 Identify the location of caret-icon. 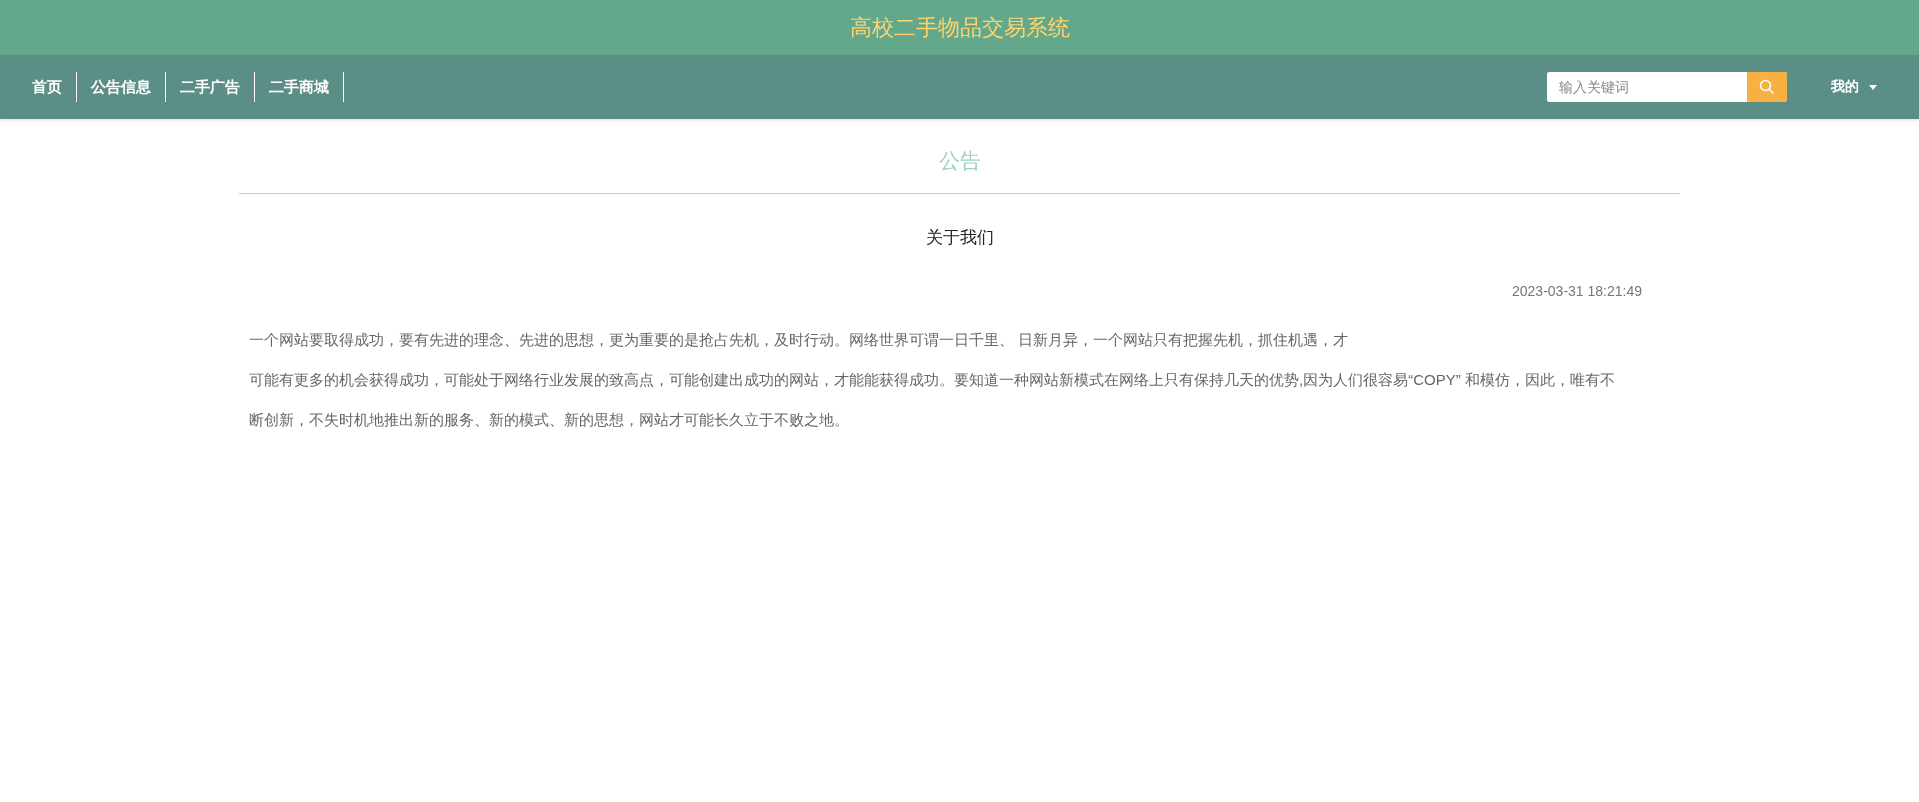
(1873, 87).